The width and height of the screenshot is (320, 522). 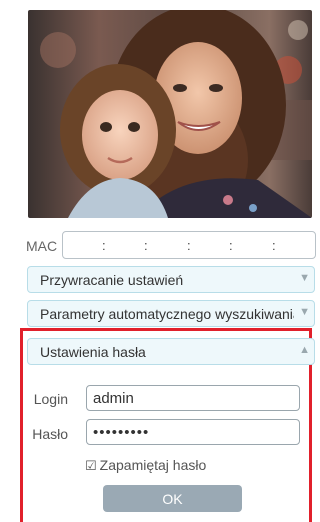 I want to click on restore-settings-section: Przywracanie ustawień ▼, so click(x=171, y=279).